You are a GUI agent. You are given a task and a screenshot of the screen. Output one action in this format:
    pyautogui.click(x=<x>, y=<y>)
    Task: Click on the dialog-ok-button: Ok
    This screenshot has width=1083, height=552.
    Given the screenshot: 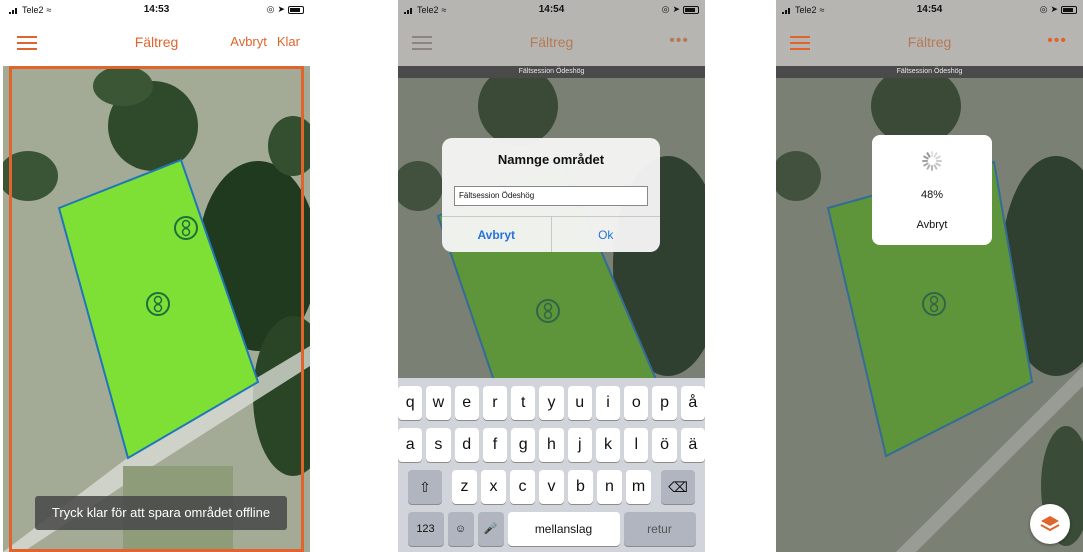 What is the action you would take?
    pyautogui.click(x=606, y=234)
    